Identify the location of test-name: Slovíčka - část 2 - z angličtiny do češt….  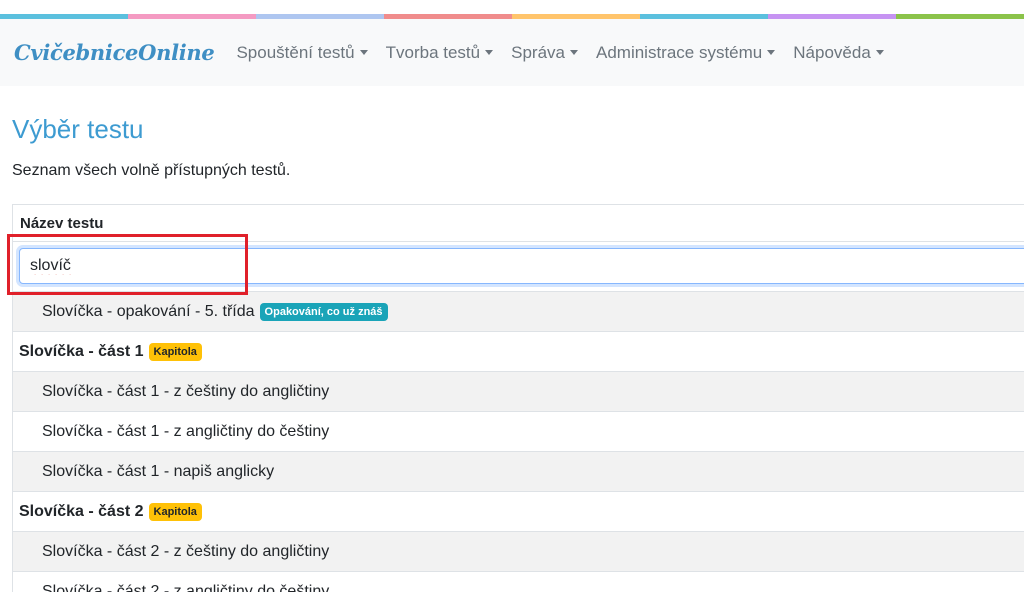
(186, 587).